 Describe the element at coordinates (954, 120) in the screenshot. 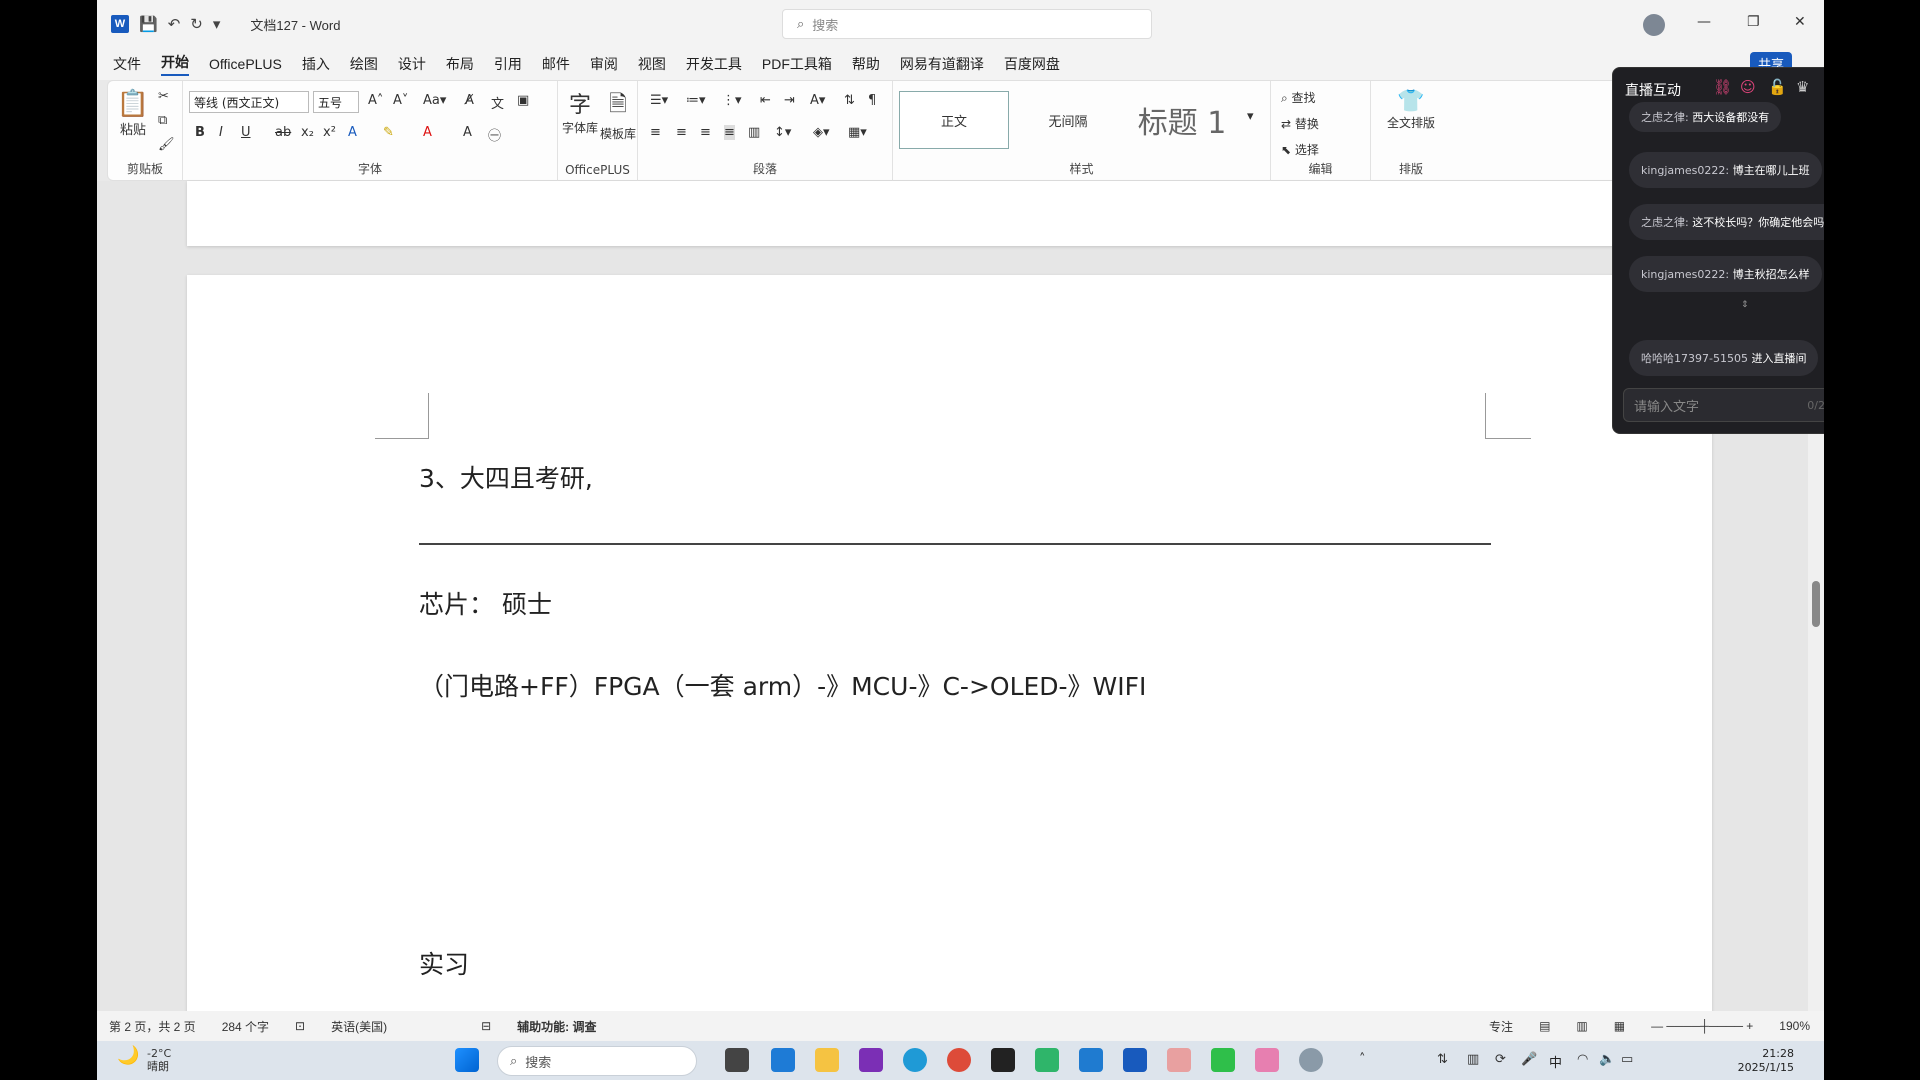

I see `style-normal: 正文` at that location.